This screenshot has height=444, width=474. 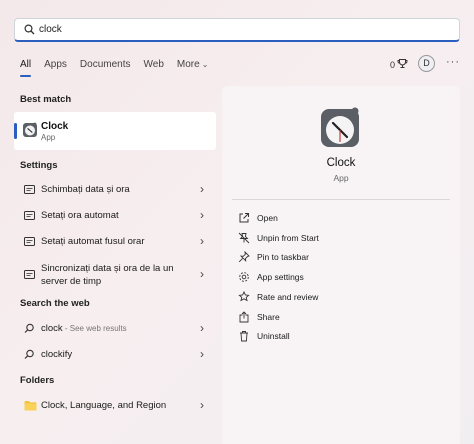 I want to click on settings-item-label: Setați automat fusul orar, so click(x=93, y=241).